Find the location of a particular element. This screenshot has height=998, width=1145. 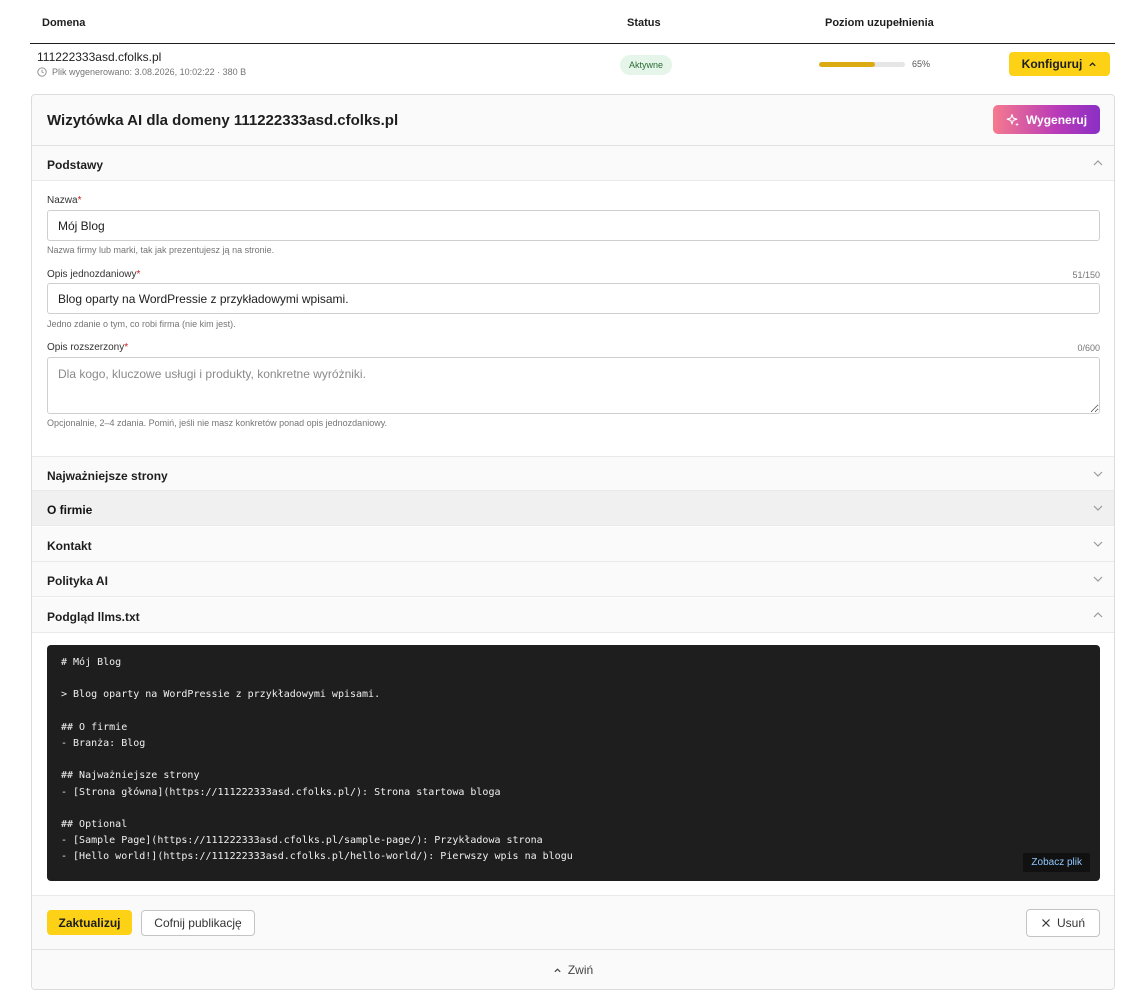

long-desc-counter: 0/600 is located at coordinates (1088, 348).